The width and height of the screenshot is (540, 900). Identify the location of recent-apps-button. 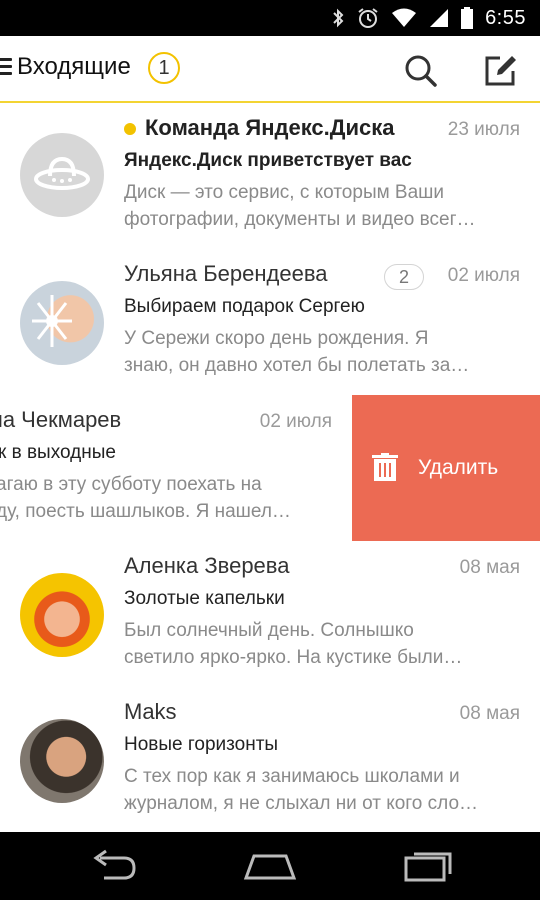
(428, 866).